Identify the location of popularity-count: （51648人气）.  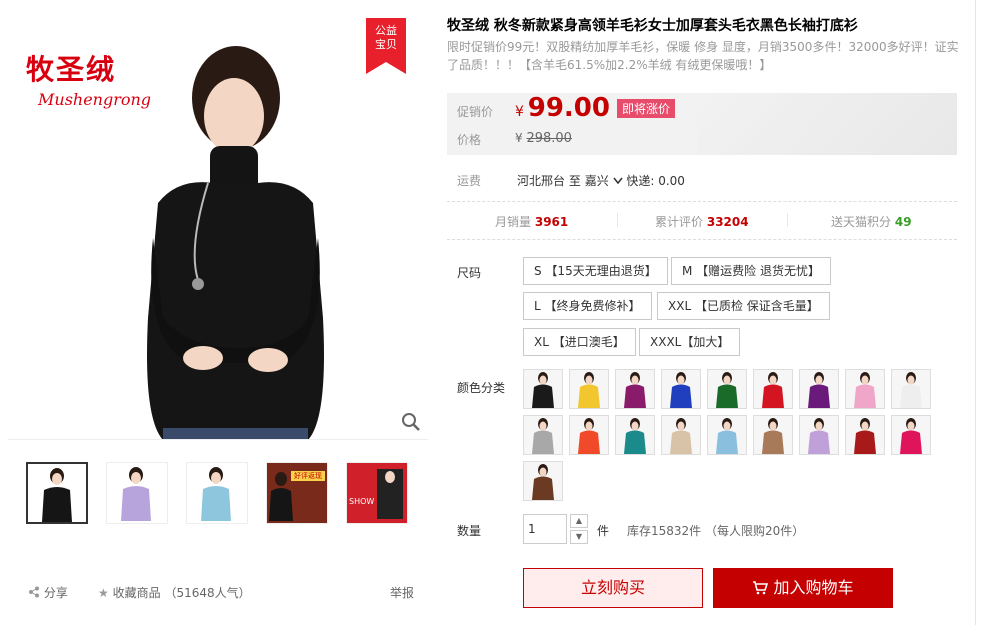
(207, 593).